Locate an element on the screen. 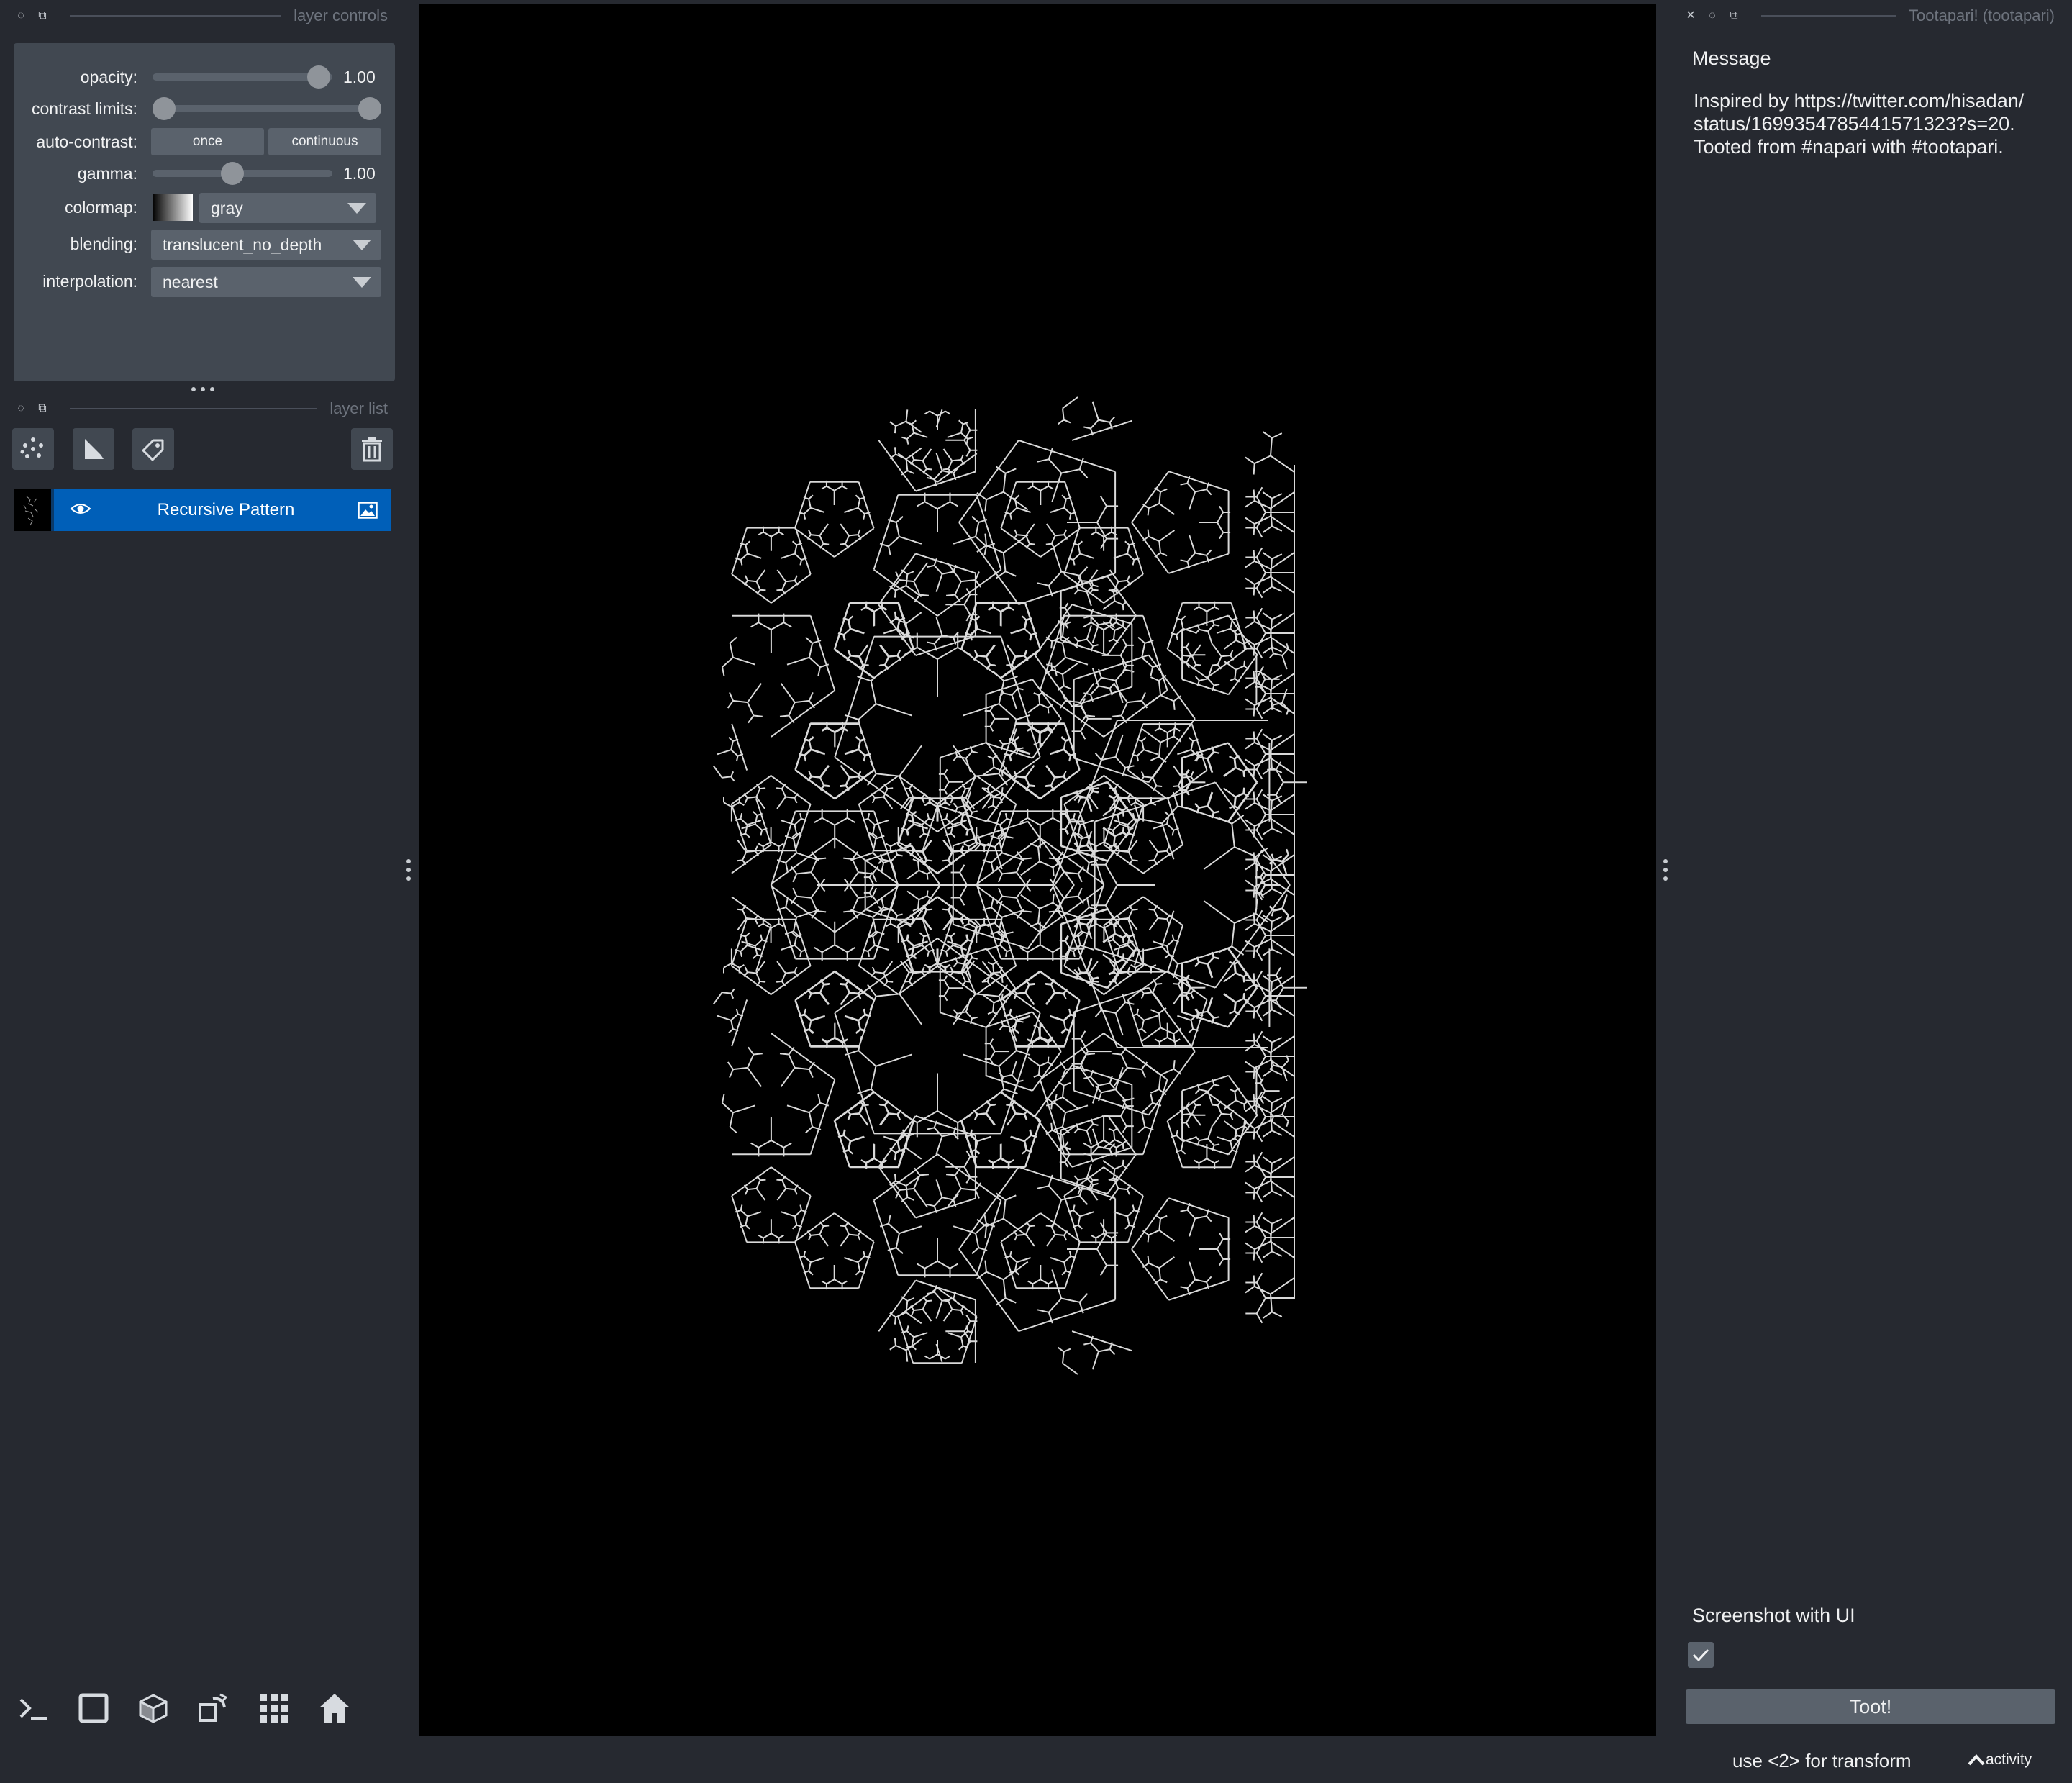 Image resolution: width=2072 pixels, height=1783 pixels. status-hint: use <2> for transform is located at coordinates (1822, 1760).